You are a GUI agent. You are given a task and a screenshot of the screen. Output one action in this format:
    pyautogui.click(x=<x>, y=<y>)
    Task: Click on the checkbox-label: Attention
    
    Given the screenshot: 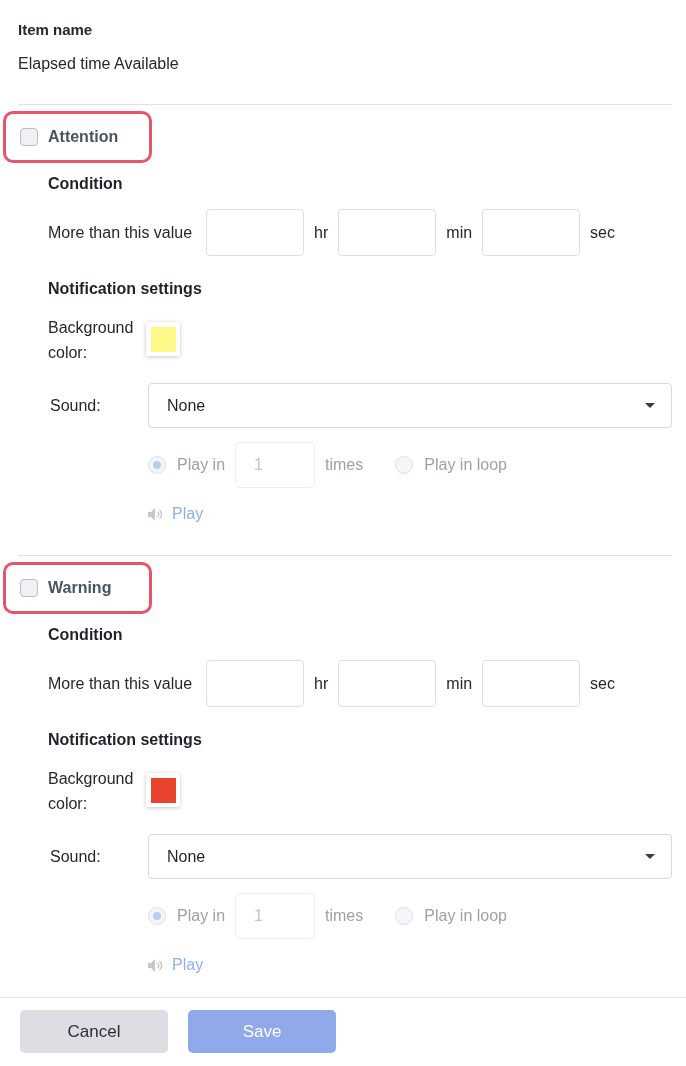 What is the action you would take?
    pyautogui.click(x=83, y=137)
    